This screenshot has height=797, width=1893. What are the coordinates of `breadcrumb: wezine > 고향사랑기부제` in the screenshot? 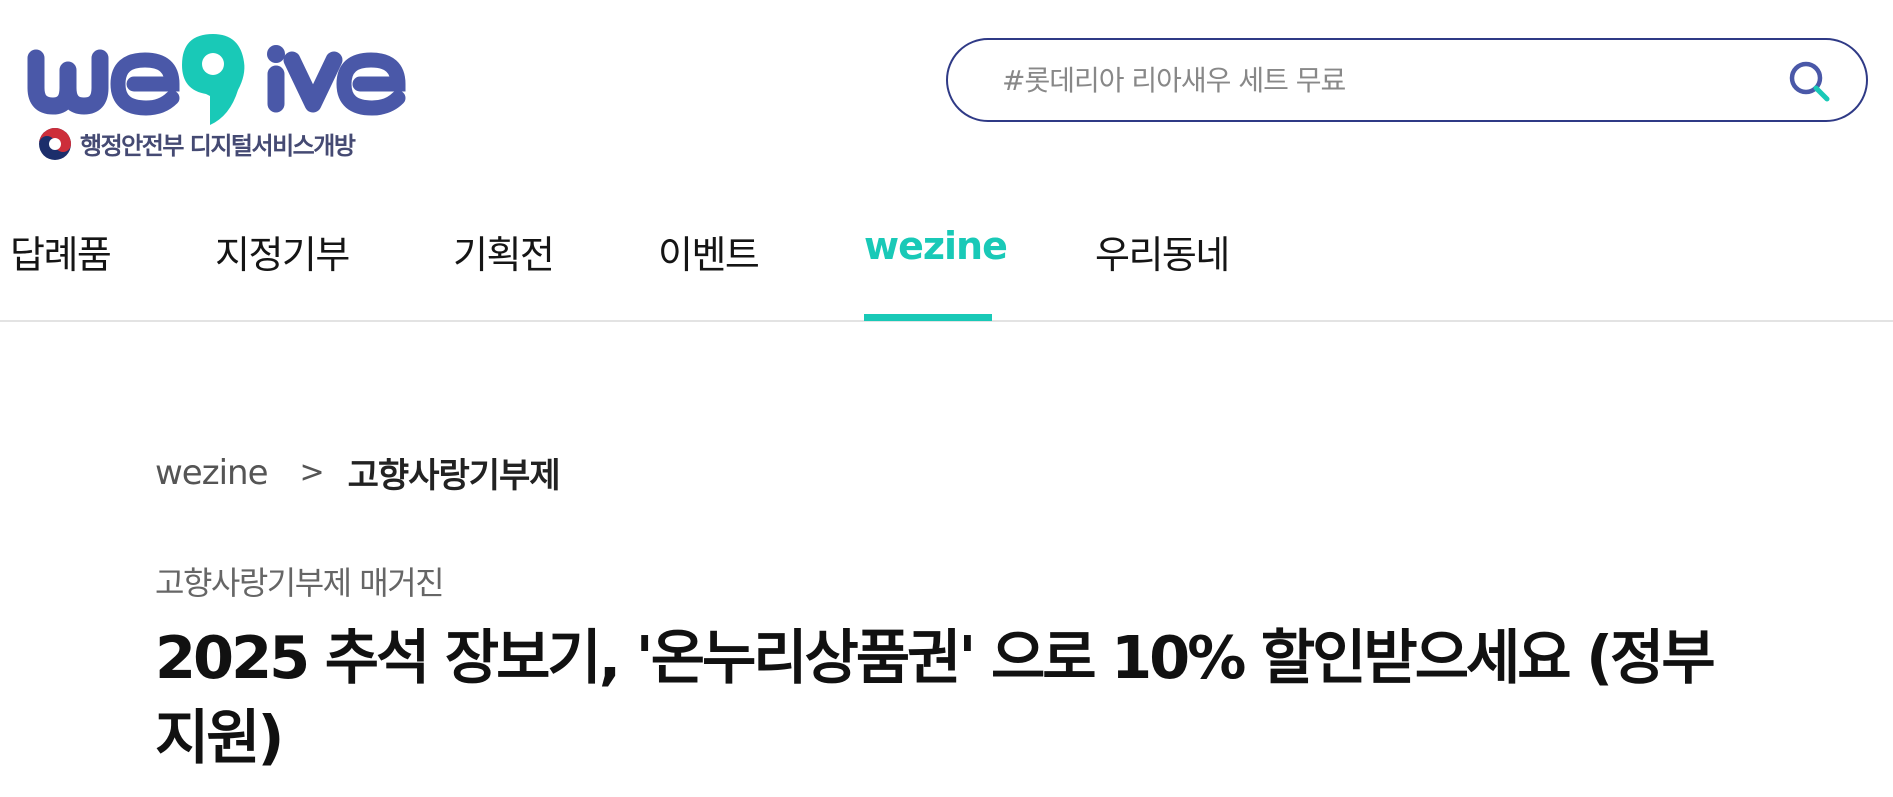 It's located at (358, 472).